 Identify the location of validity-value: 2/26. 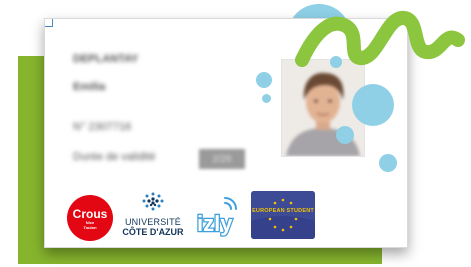
(222, 159).